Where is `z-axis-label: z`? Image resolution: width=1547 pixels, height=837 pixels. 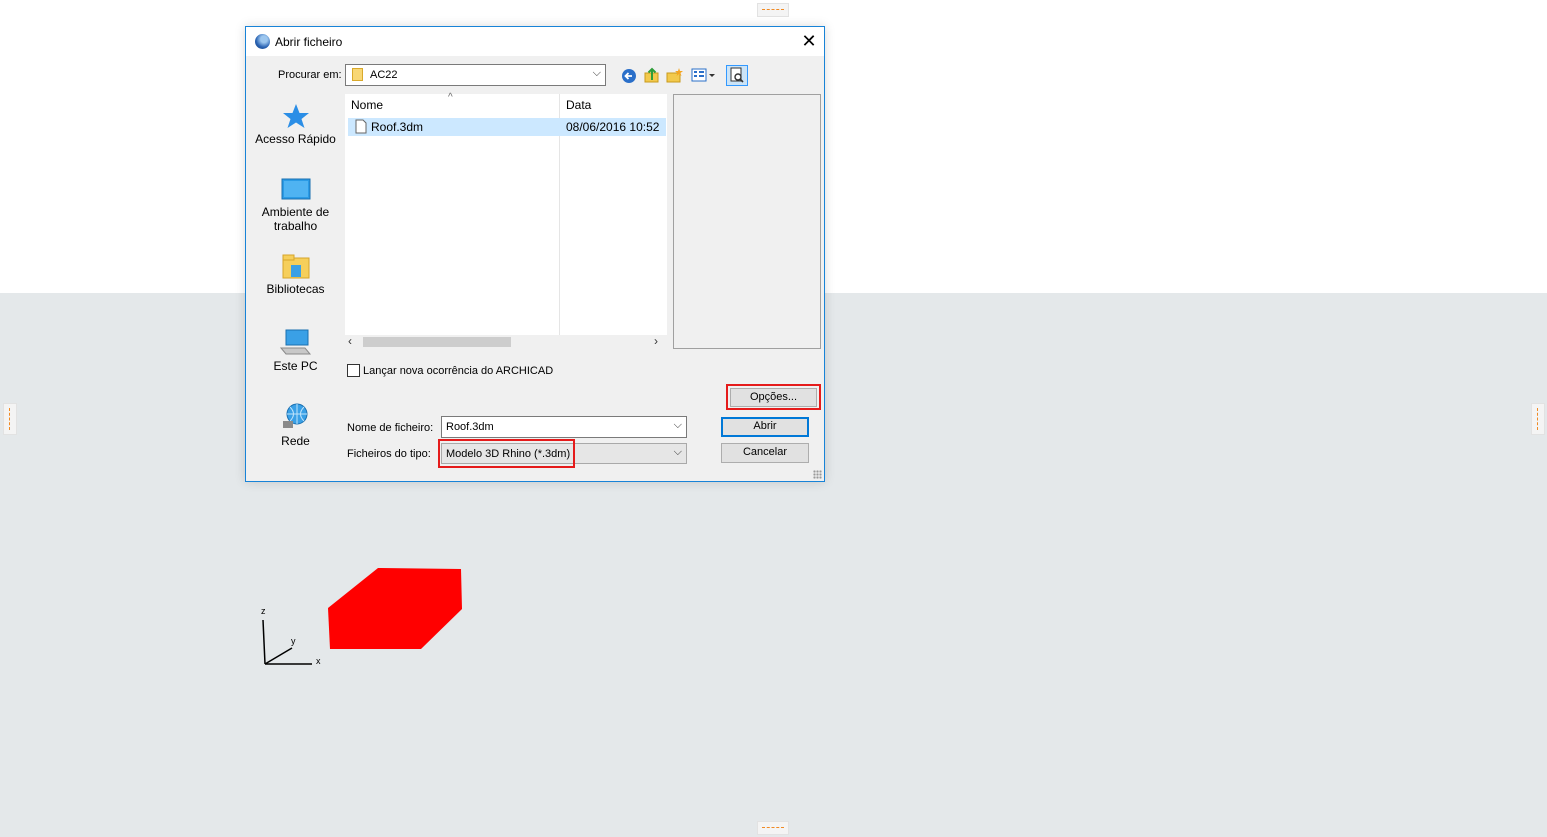
z-axis-label: z is located at coordinates (263, 611).